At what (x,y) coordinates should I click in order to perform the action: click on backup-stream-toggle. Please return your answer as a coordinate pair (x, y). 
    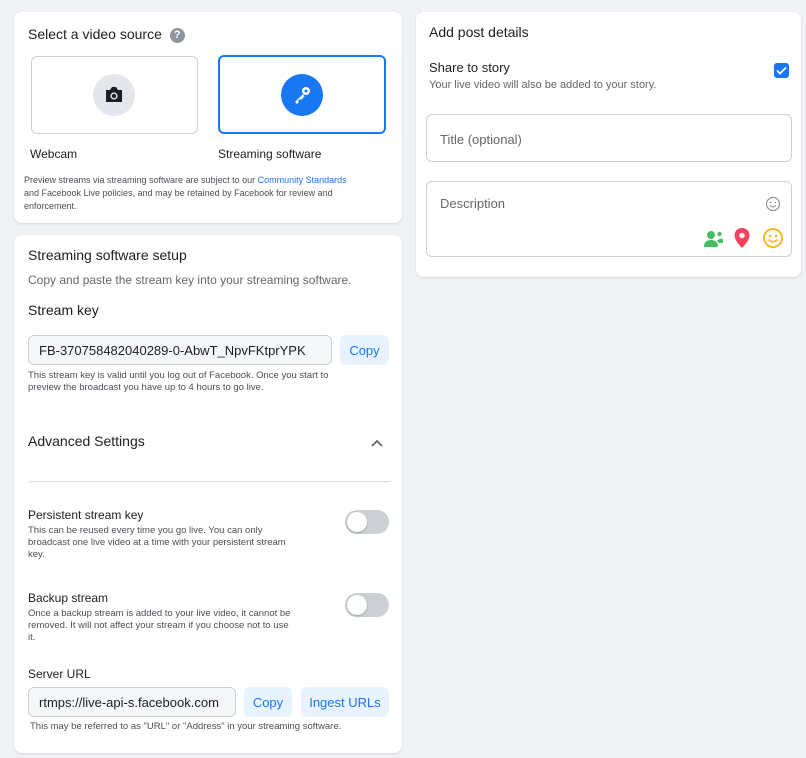
    Looking at the image, I should click on (367, 605).